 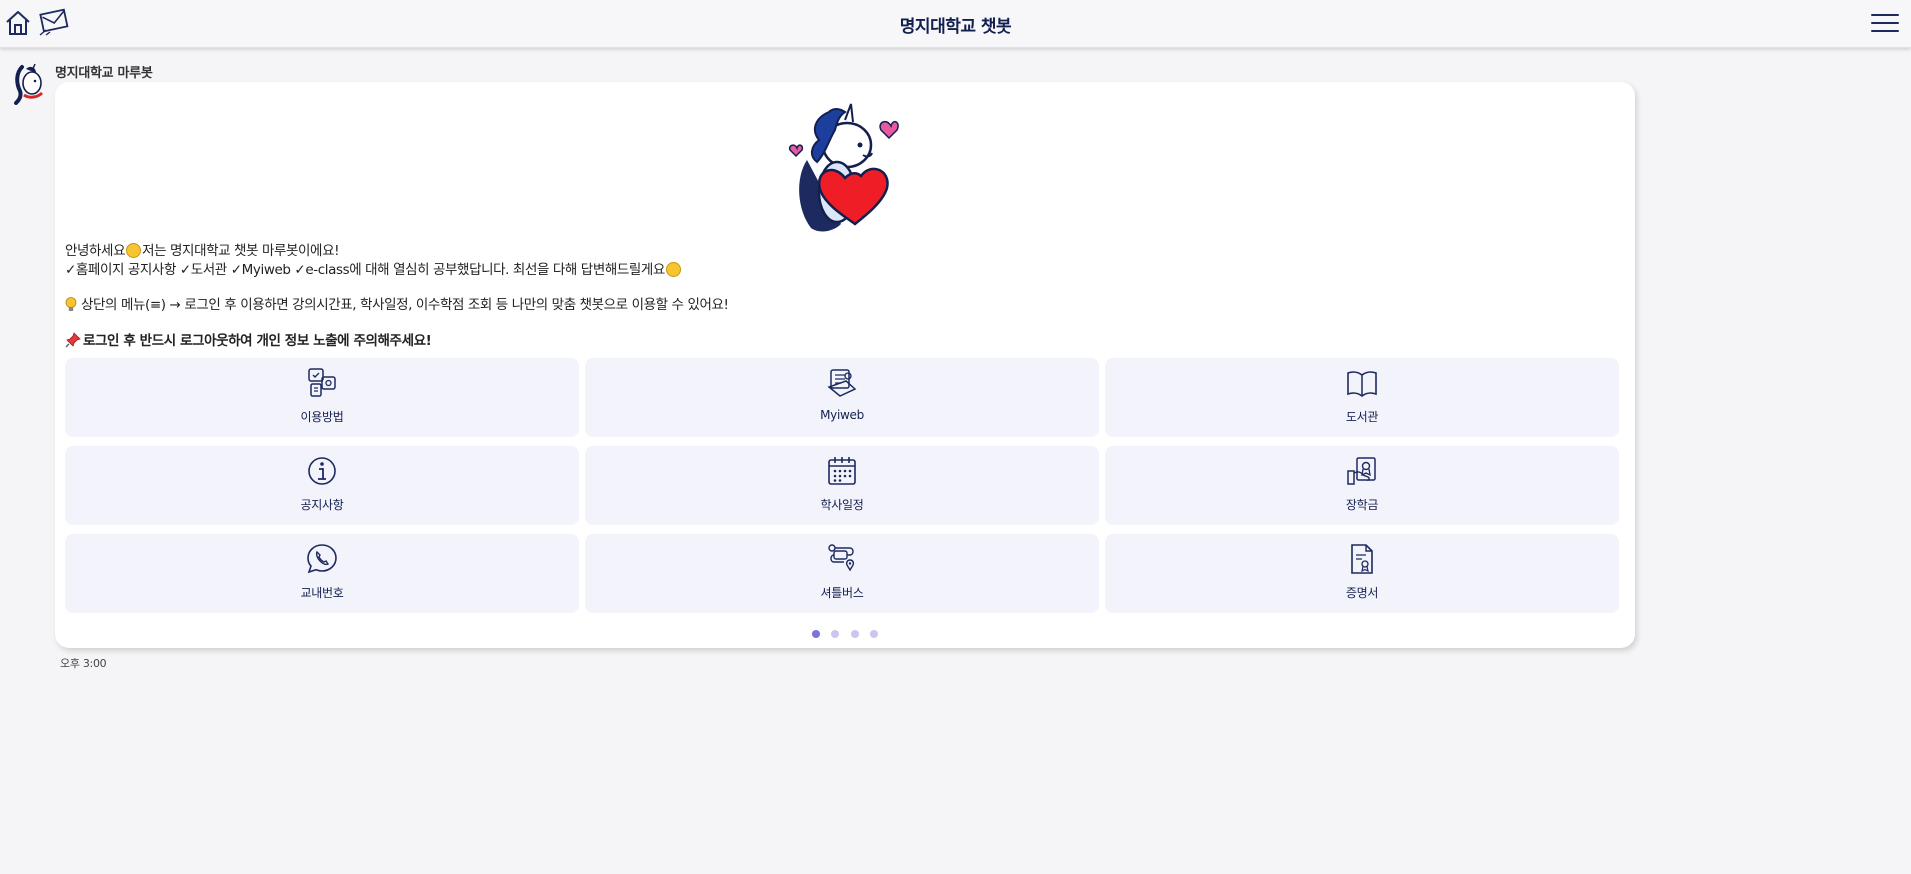 I want to click on menu-tile-shuttle-bus: 셔틀버스, so click(x=842, y=573).